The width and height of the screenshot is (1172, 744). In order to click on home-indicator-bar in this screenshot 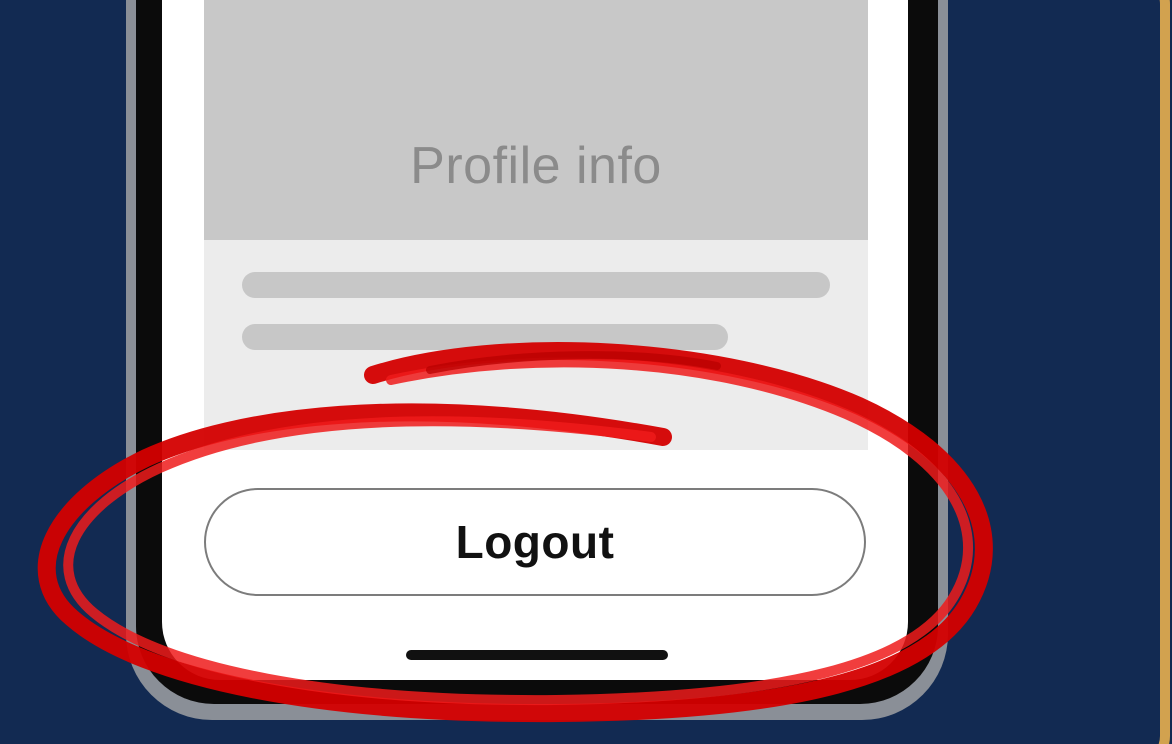, I will do `click(537, 655)`.